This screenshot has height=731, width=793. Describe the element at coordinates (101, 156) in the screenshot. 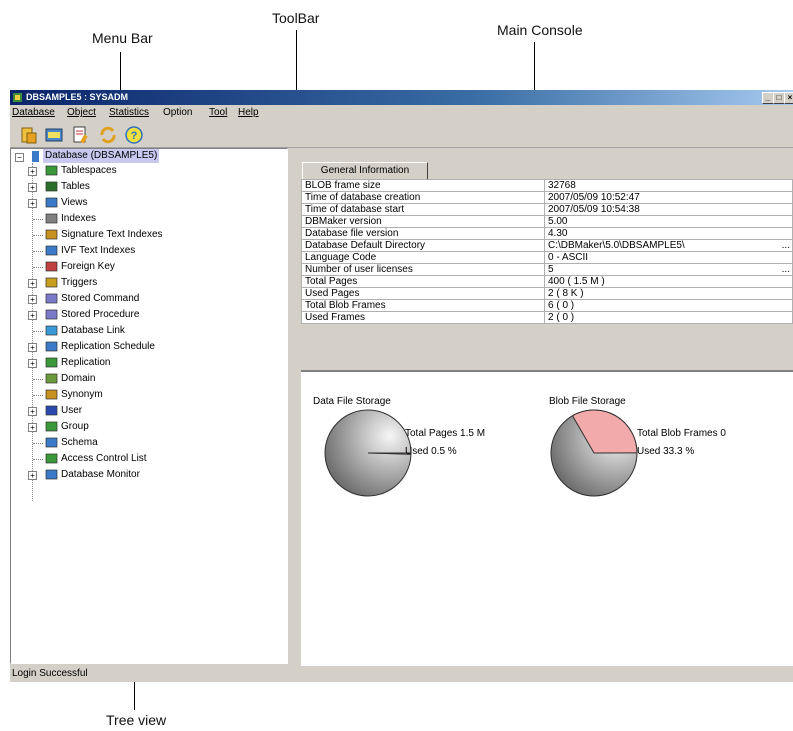

I see `tree-root: Database (DBSAMPLE5)` at that location.